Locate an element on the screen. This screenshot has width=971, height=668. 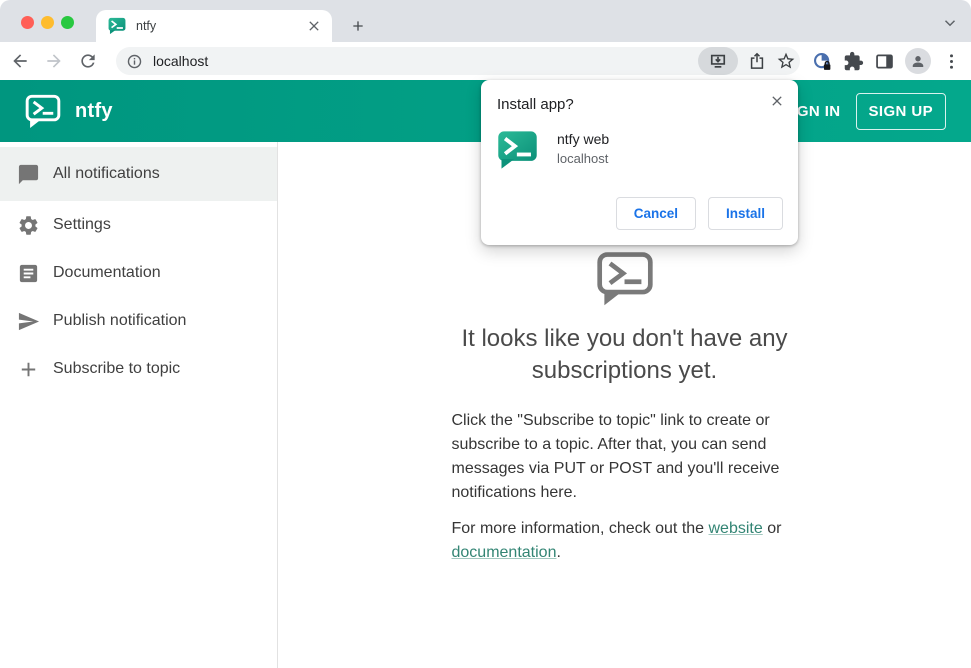
new-tab-button is located at coordinates (358, 26).